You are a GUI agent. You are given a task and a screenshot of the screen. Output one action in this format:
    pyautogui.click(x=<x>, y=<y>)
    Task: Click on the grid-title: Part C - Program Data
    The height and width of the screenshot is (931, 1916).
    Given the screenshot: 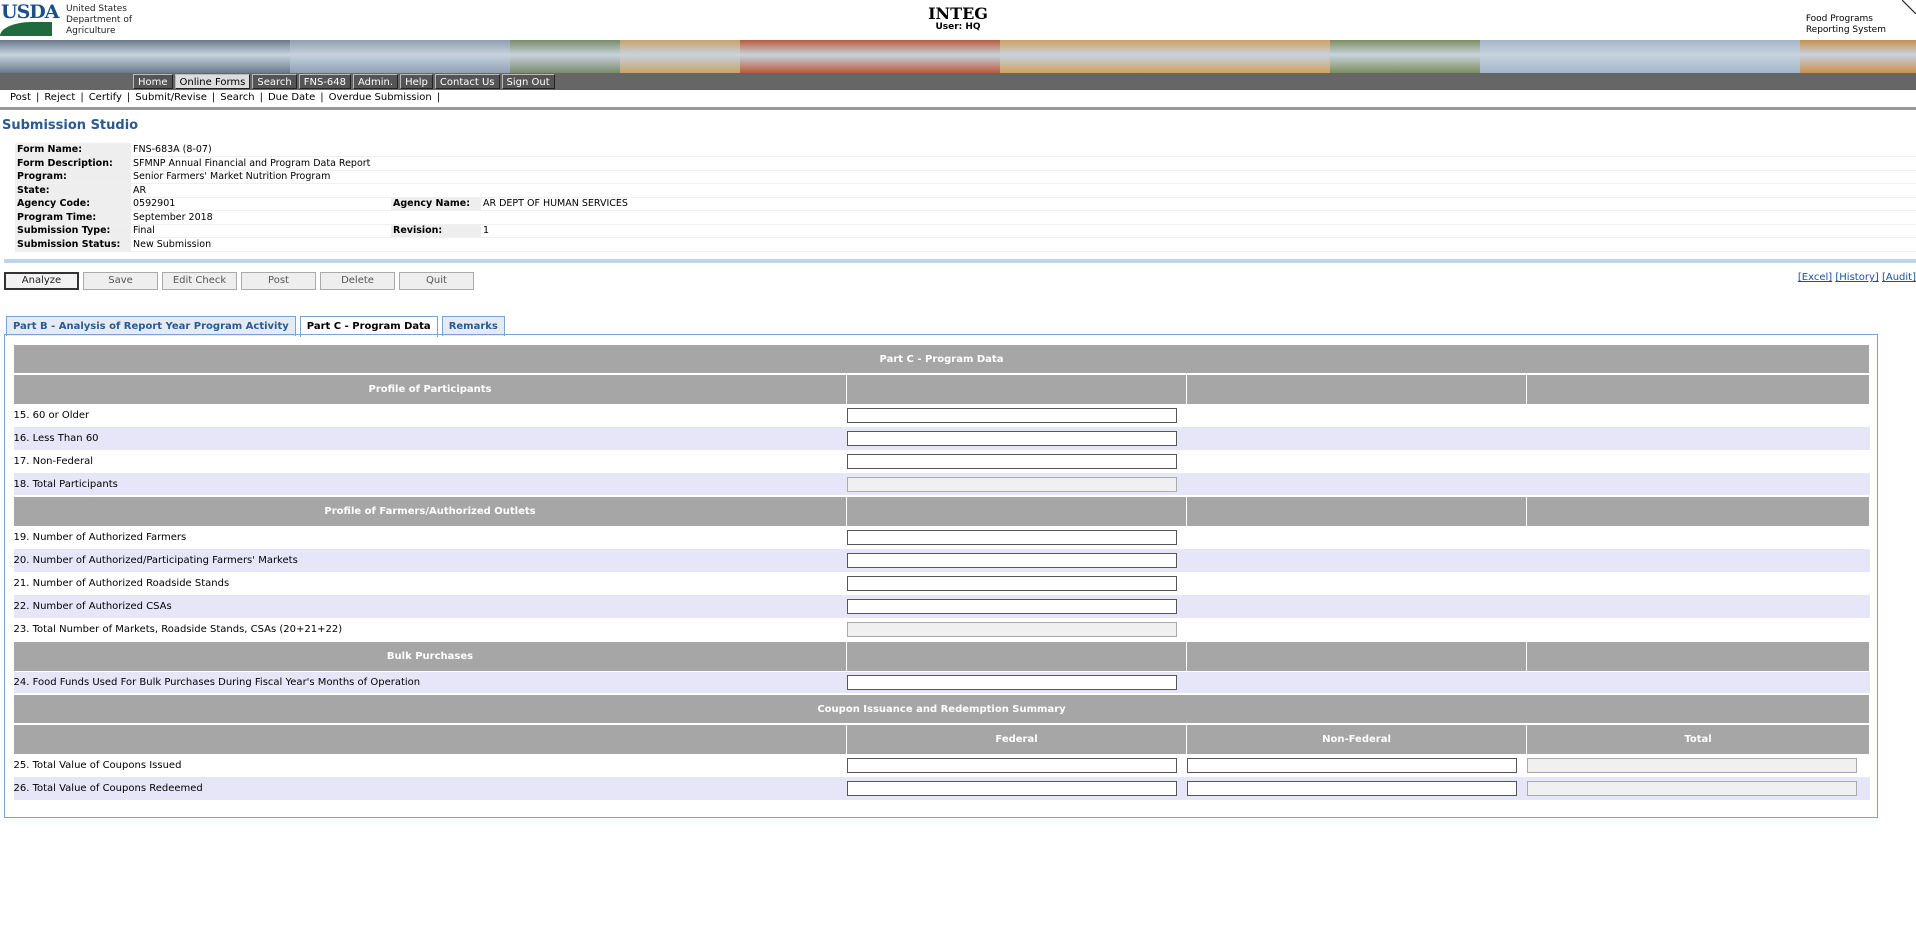 What is the action you would take?
    pyautogui.click(x=941, y=359)
    